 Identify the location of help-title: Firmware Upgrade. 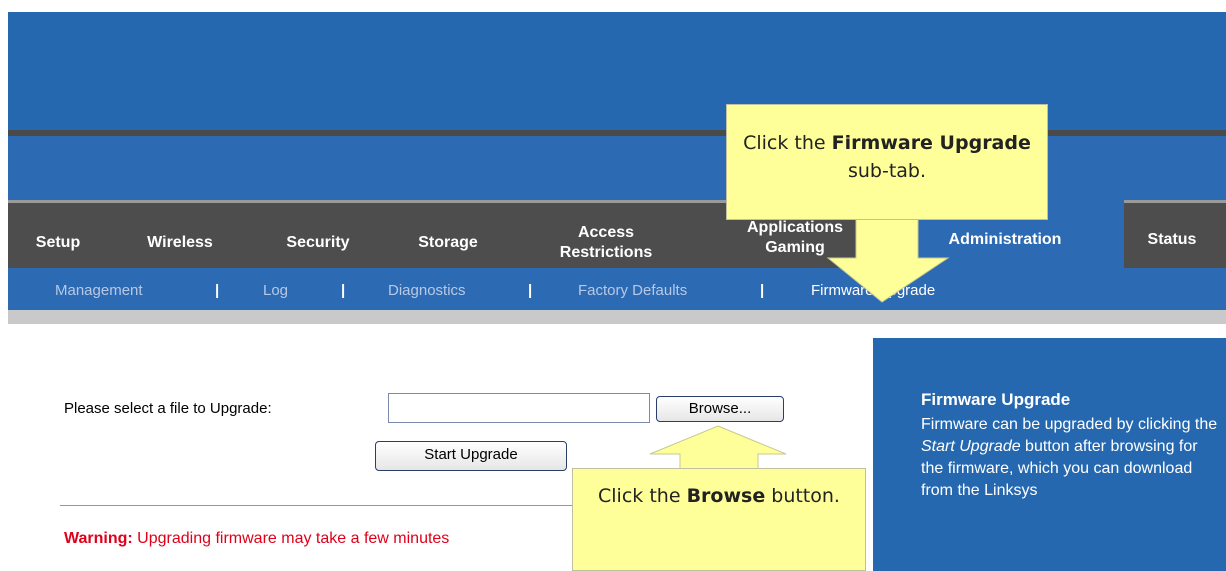
(996, 399).